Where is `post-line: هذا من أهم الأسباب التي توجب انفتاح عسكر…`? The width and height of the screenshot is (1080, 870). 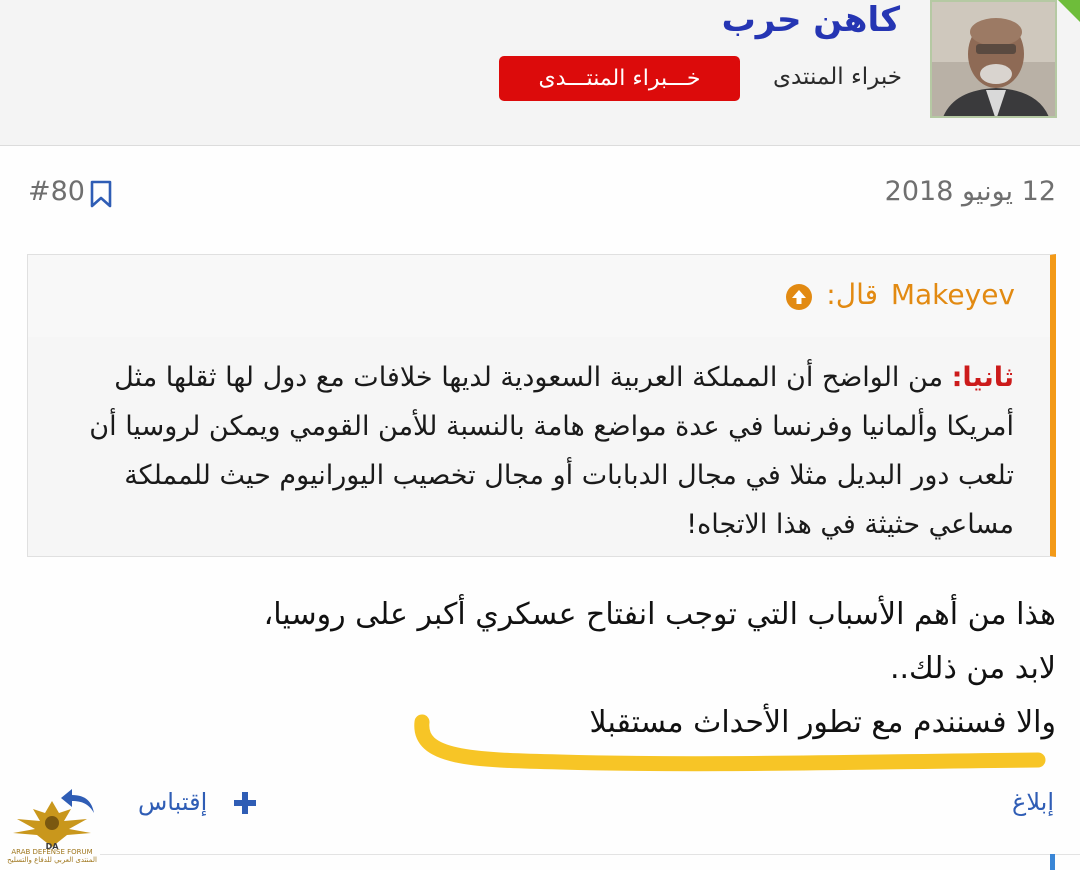 post-line: هذا من أهم الأسباب التي توجب انفتاح عسكر… is located at coordinates (659, 614).